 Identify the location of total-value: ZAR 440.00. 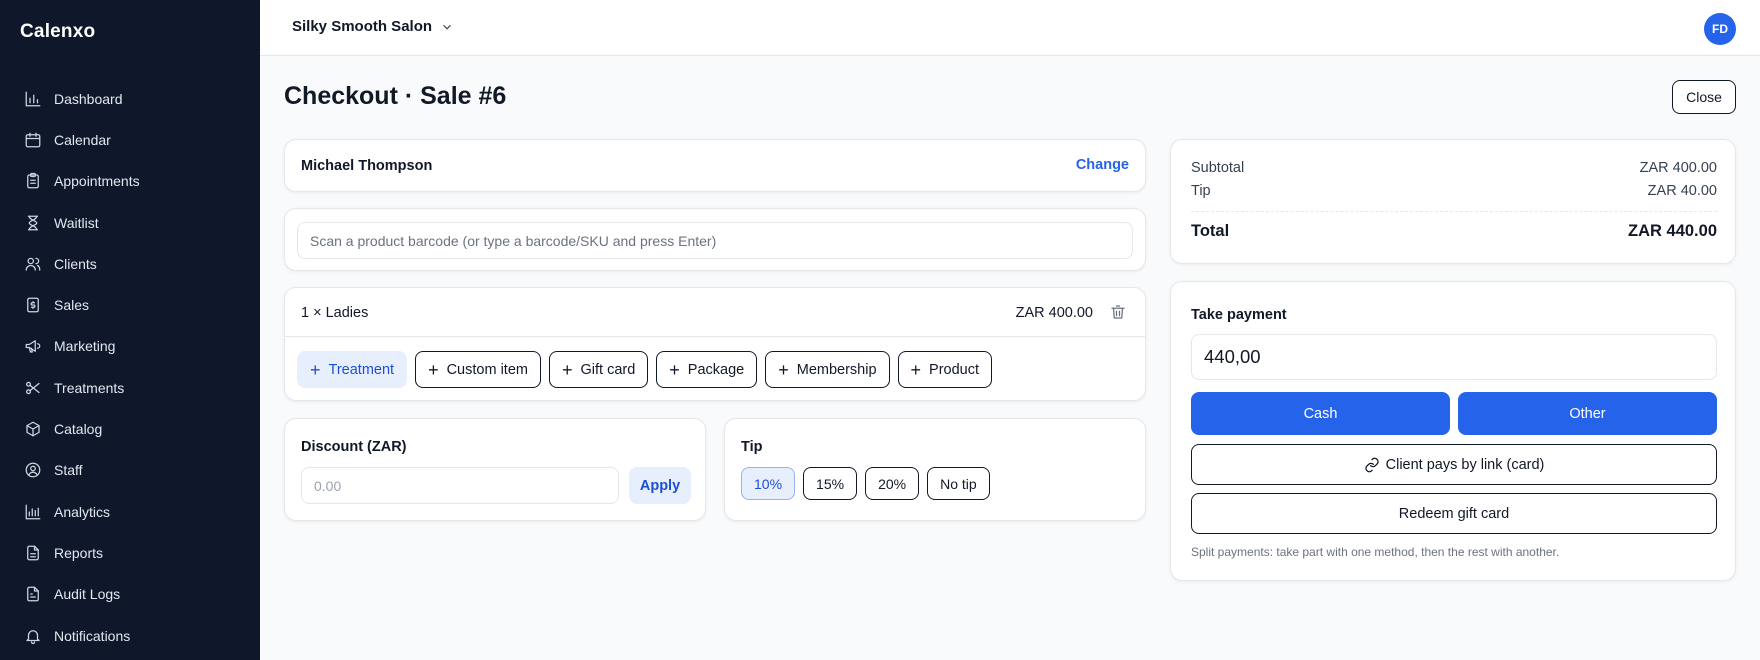
(1672, 231).